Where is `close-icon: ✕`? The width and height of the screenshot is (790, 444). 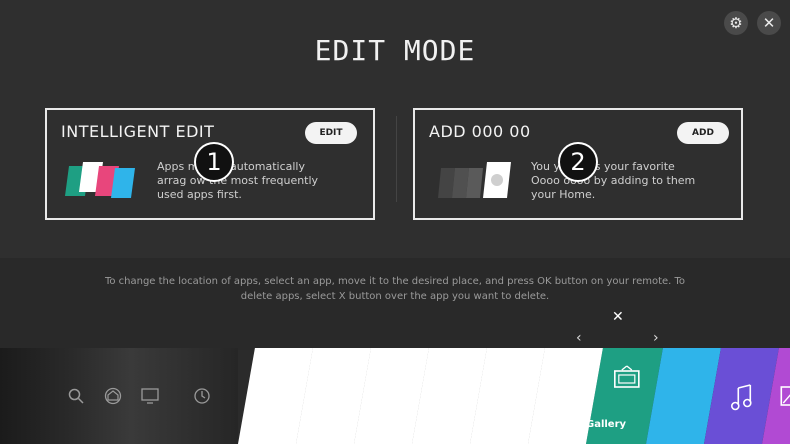
close-icon: ✕ is located at coordinates (769, 22).